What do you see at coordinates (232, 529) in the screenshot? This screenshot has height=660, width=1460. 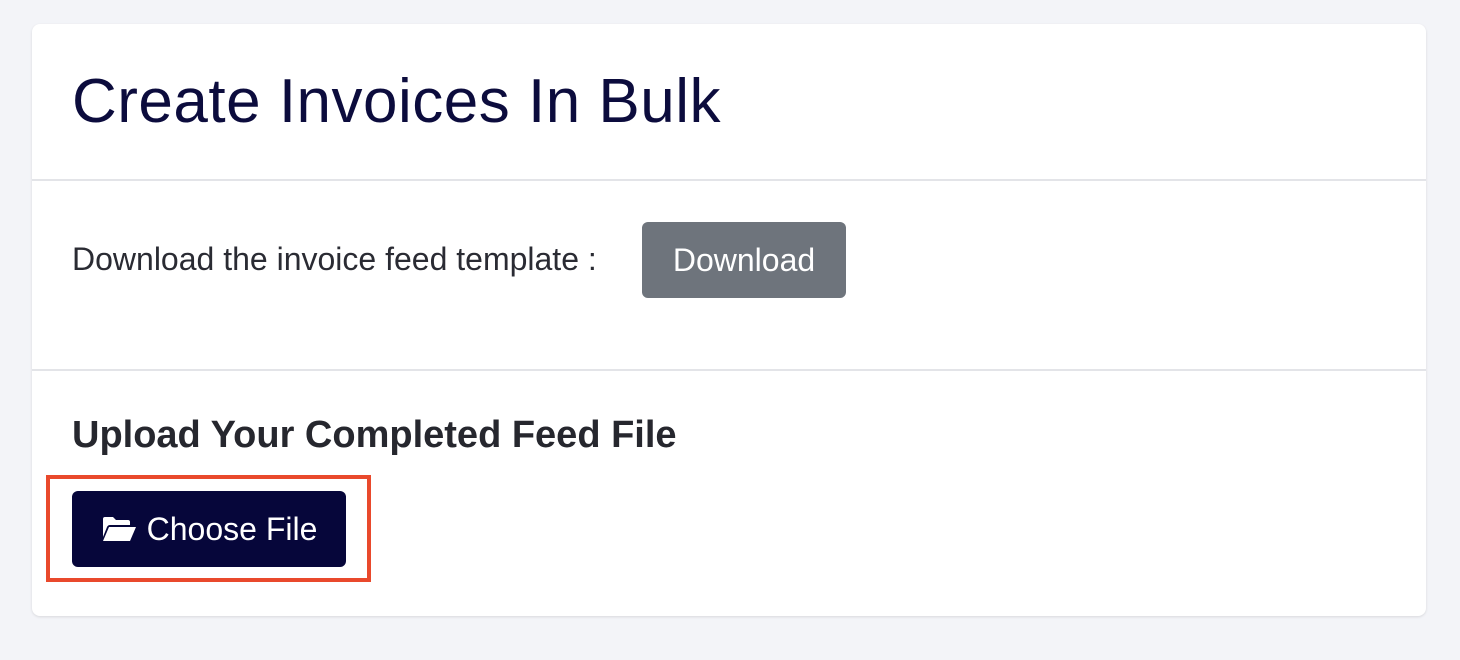 I see `choose-file-label: Choose File` at bounding box center [232, 529].